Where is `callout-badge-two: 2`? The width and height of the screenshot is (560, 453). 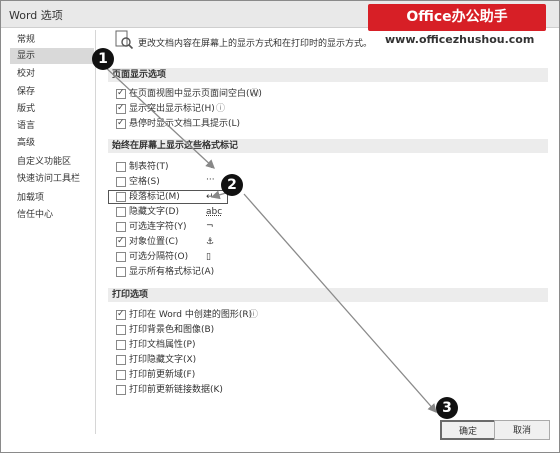 callout-badge-two: 2 is located at coordinates (232, 185).